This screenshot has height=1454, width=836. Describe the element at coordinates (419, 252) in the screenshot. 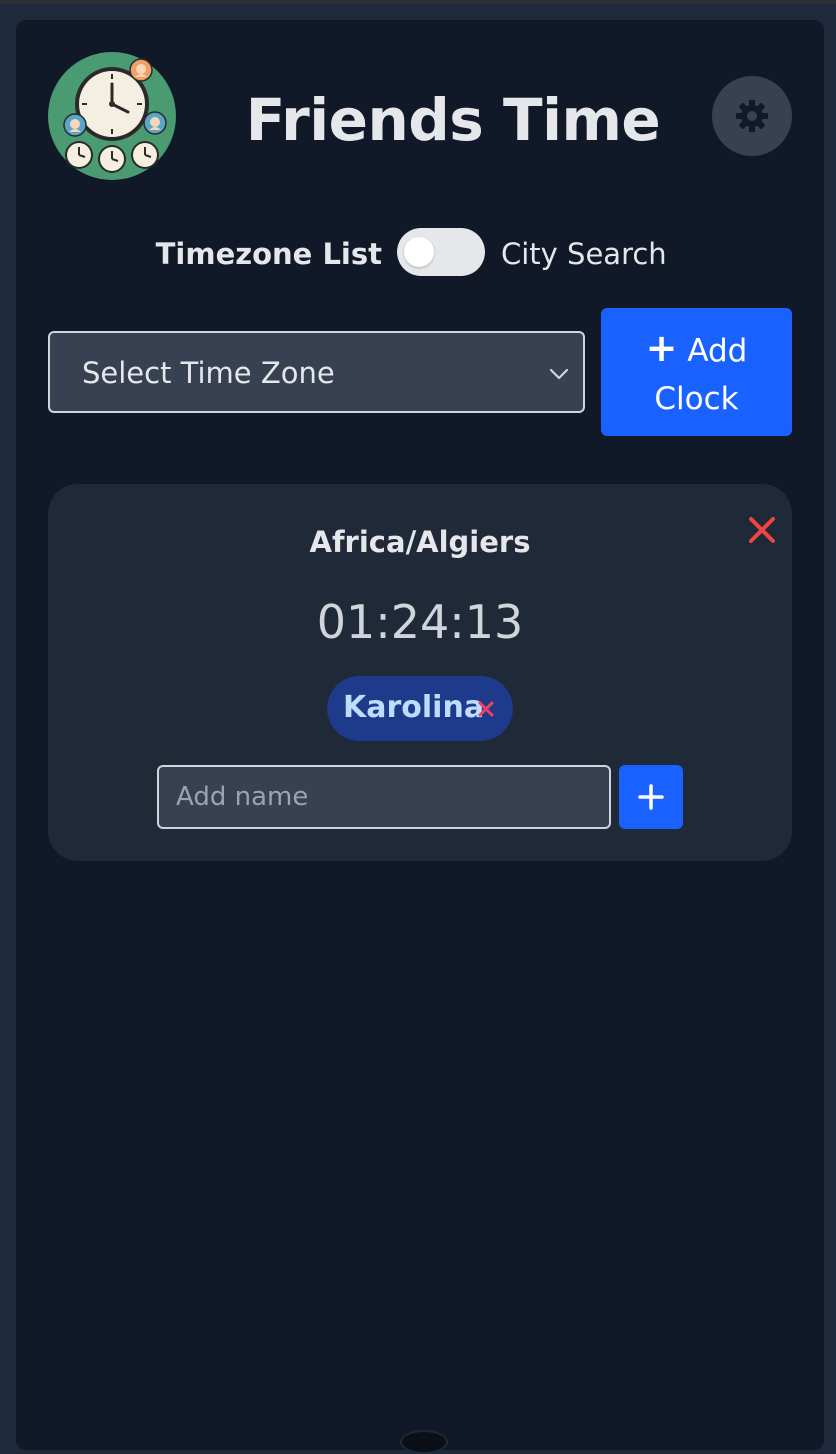

I see `toggle-knob` at that location.